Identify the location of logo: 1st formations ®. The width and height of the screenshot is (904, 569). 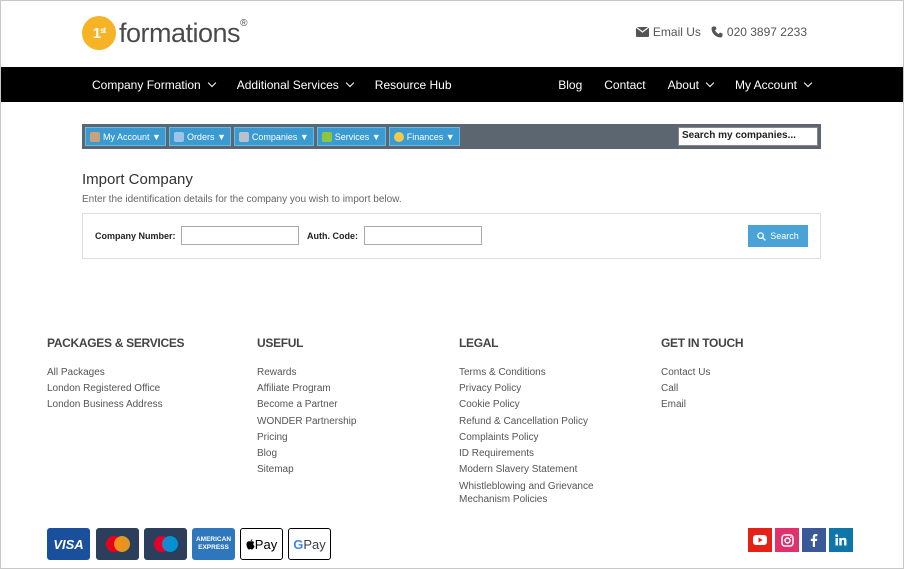
(164, 33).